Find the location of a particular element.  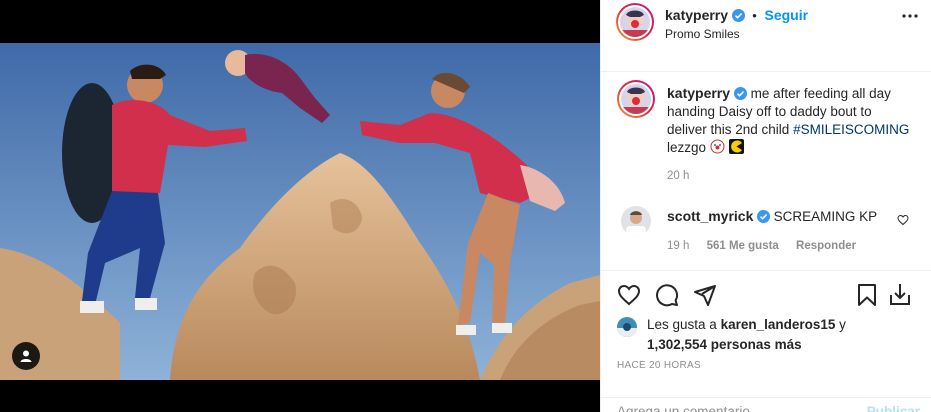

user-tag-icon is located at coordinates (26, 356).